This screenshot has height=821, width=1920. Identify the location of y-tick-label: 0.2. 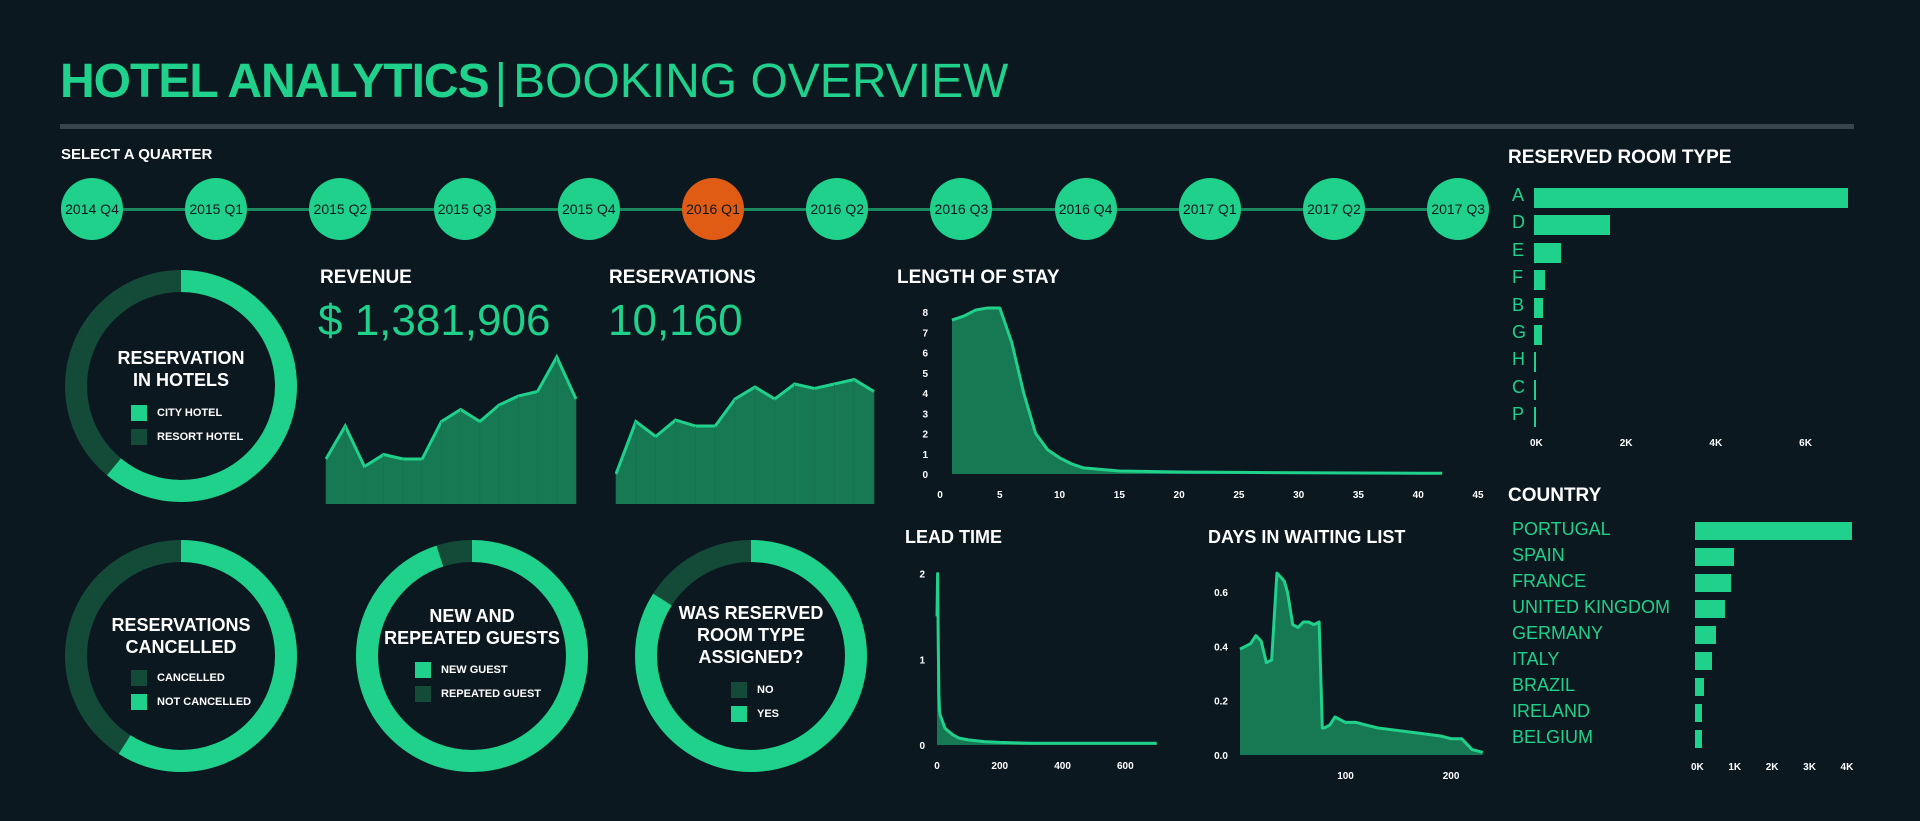
(1221, 702).